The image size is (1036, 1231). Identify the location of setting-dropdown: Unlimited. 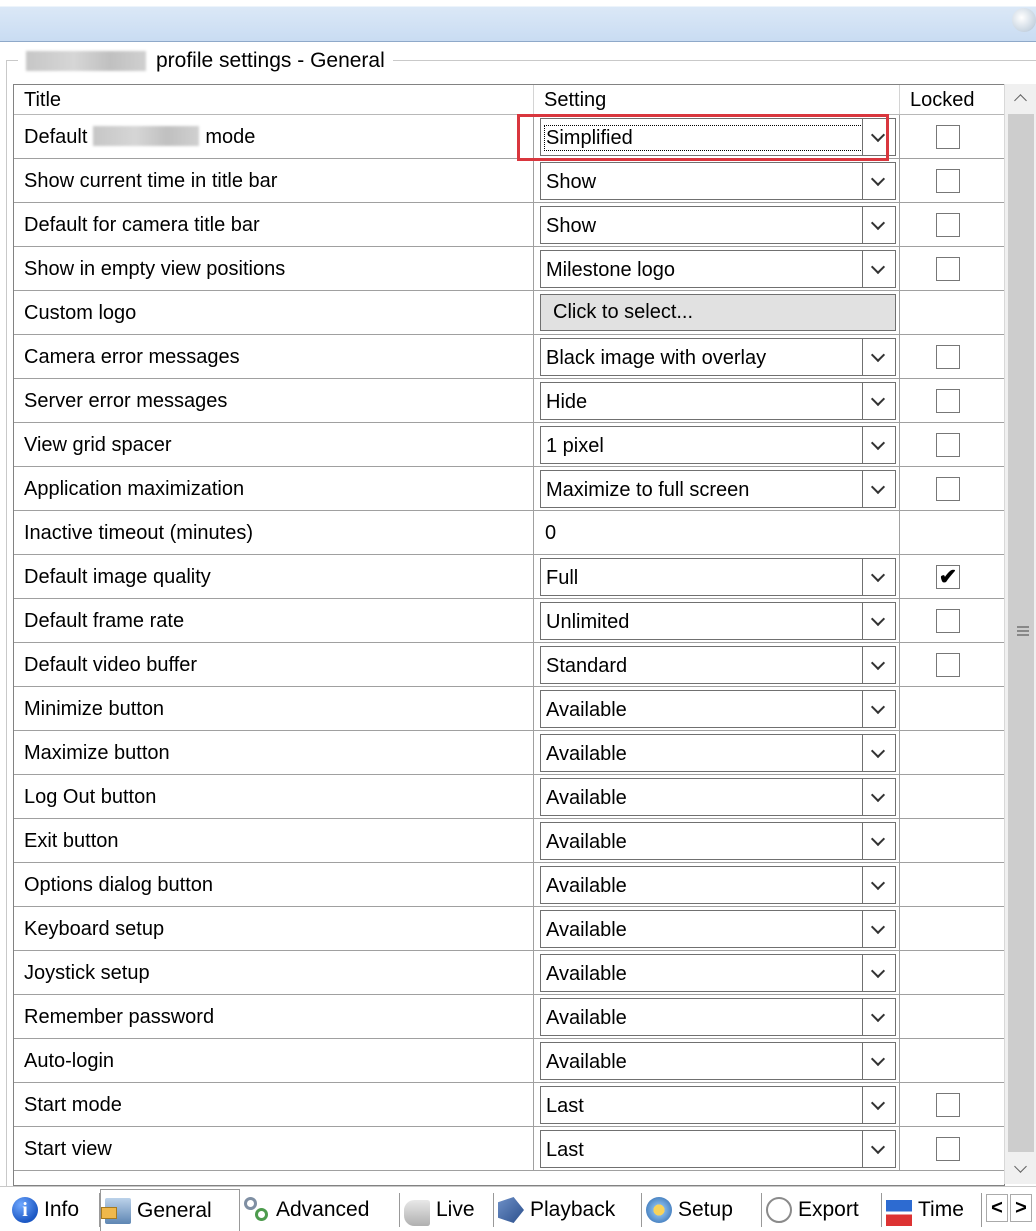
(718, 621).